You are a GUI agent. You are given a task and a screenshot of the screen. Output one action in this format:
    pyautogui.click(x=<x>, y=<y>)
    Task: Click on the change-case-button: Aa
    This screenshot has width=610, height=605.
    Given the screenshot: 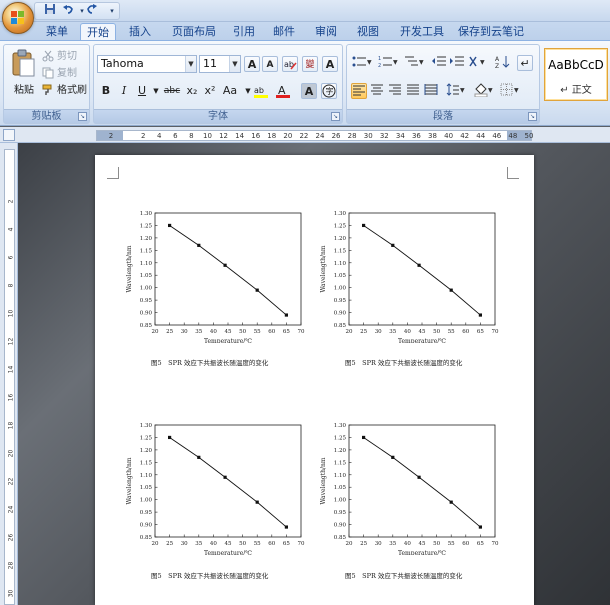 What is the action you would take?
    pyautogui.click(x=230, y=91)
    